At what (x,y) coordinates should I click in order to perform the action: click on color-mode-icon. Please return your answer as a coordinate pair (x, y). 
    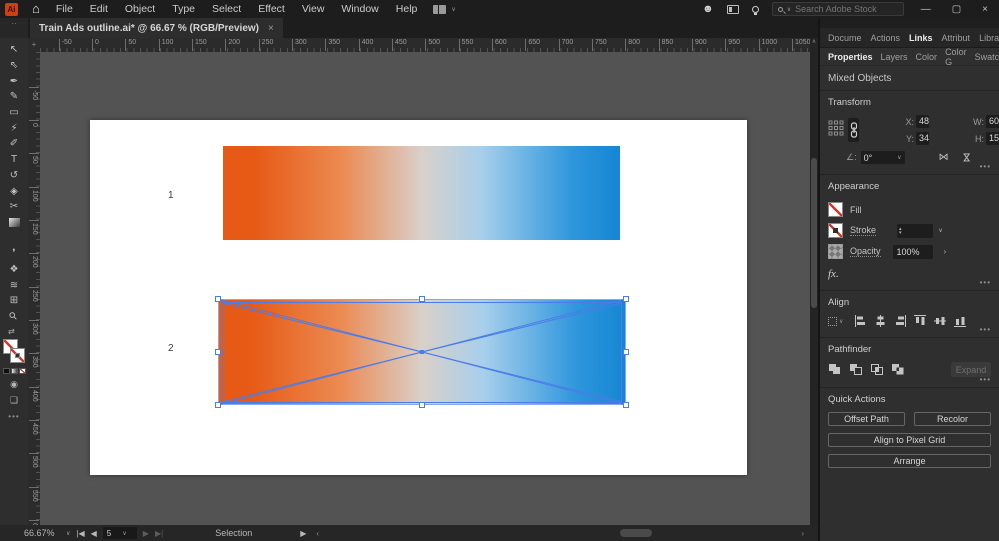
    Looking at the image, I should click on (6, 371).